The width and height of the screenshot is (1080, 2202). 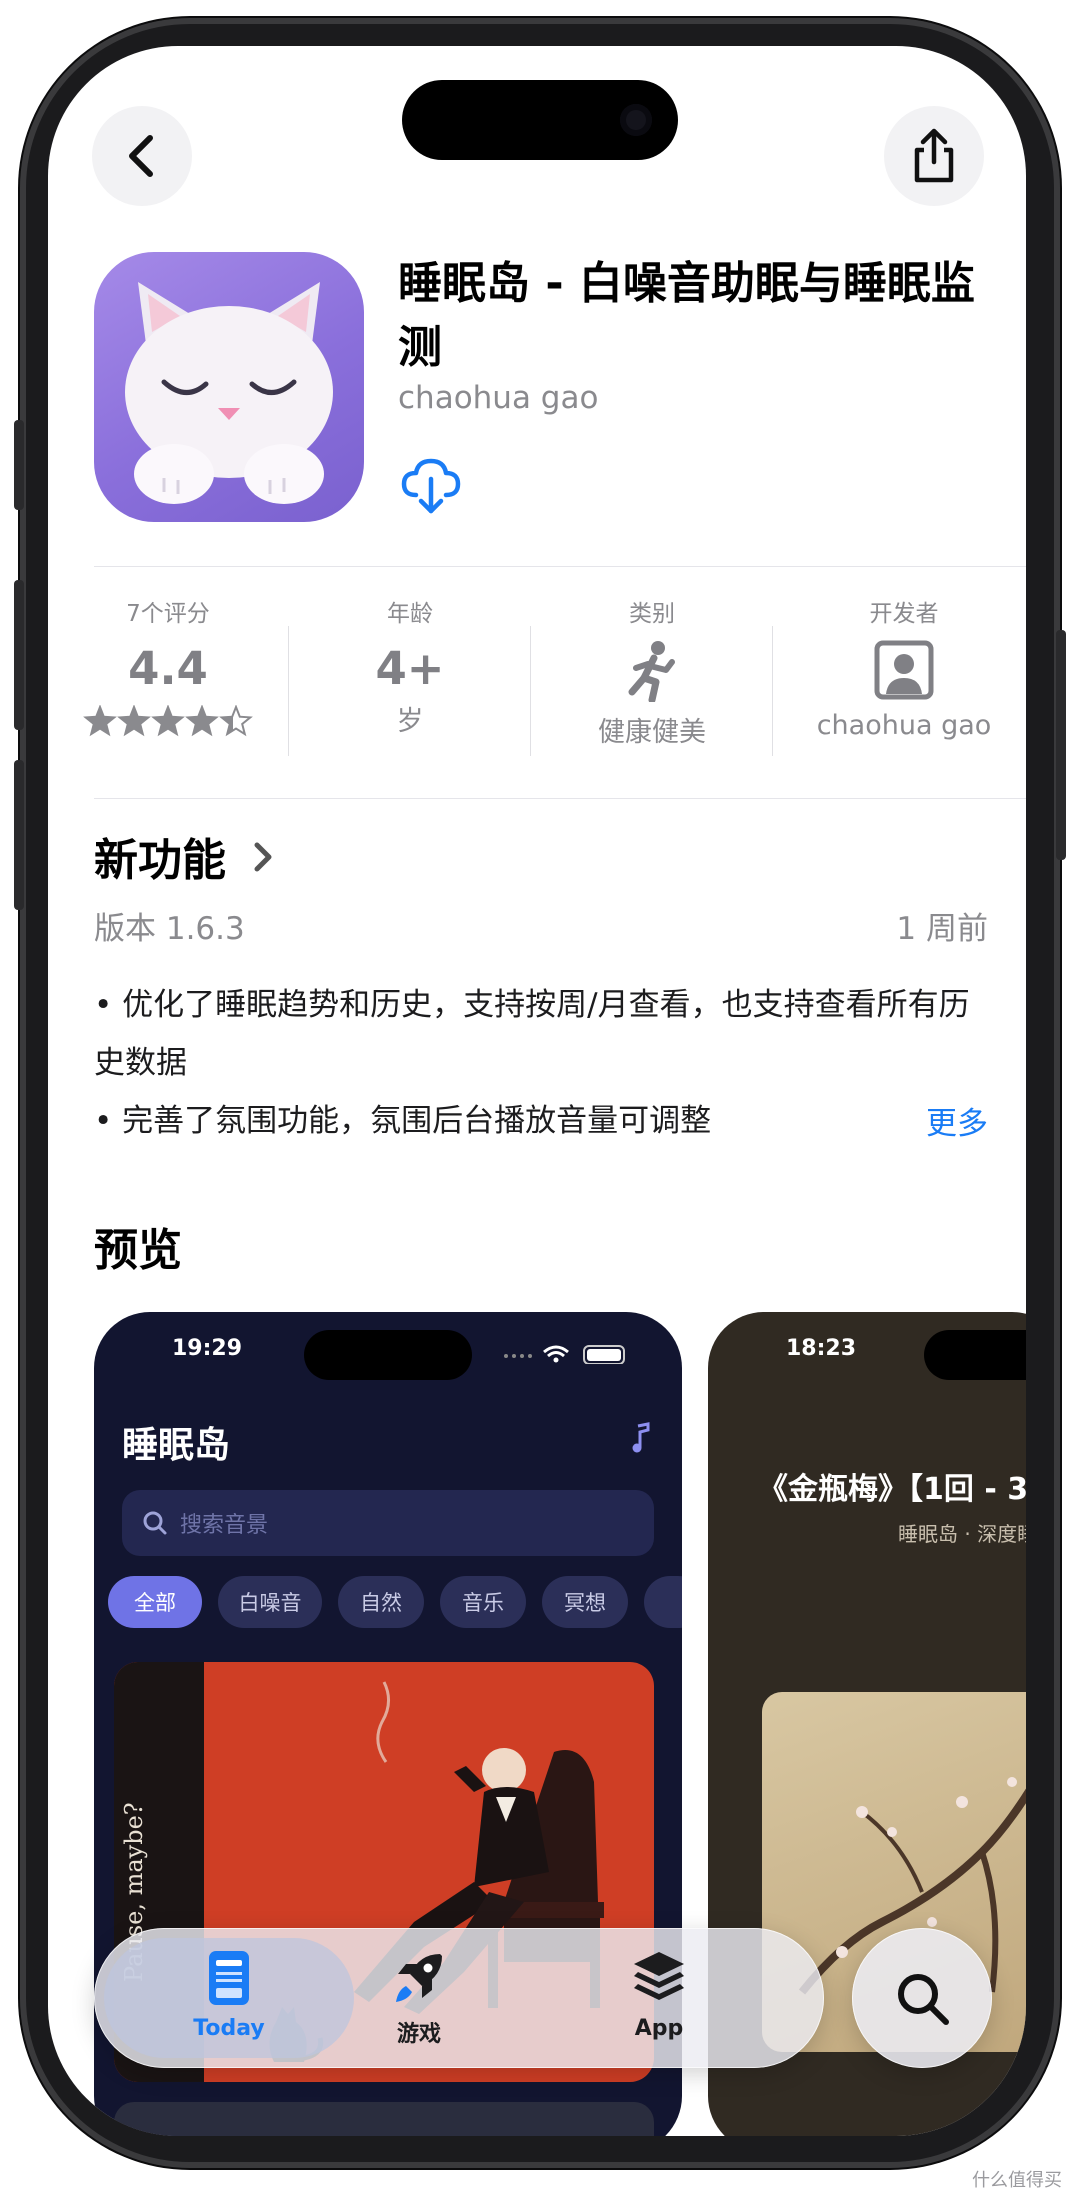 I want to click on chevron-left-icon, so click(x=141, y=156).